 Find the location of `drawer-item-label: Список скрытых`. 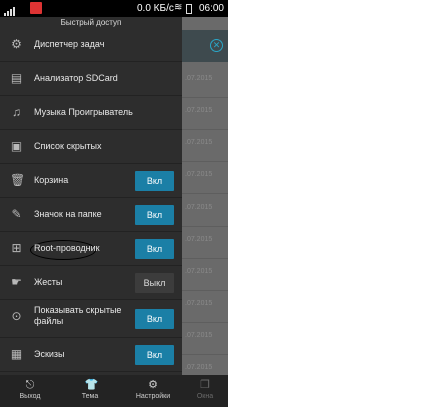

drawer-item-label: Список скрытых is located at coordinates (68, 146).